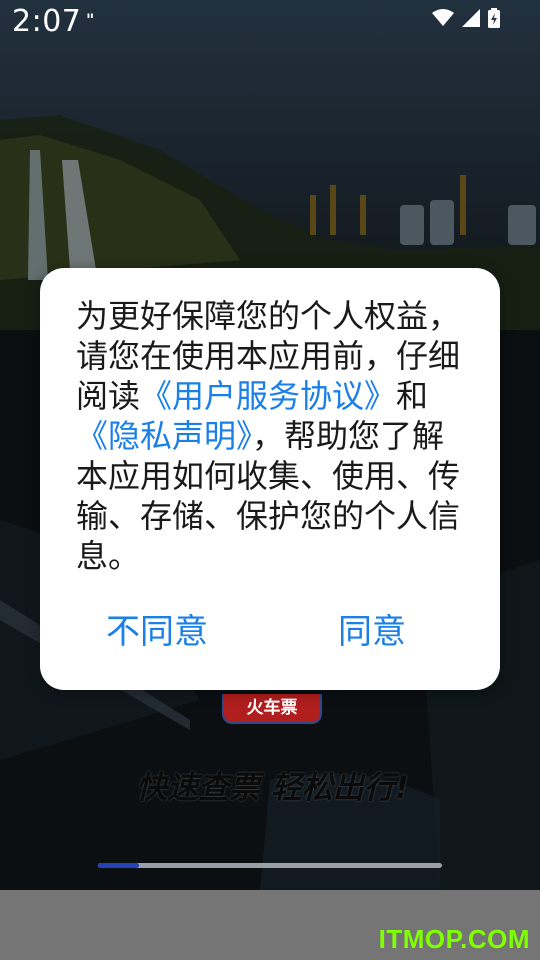 This screenshot has width=540, height=960. I want to click on disagree-button: 不同意, so click(157, 628).